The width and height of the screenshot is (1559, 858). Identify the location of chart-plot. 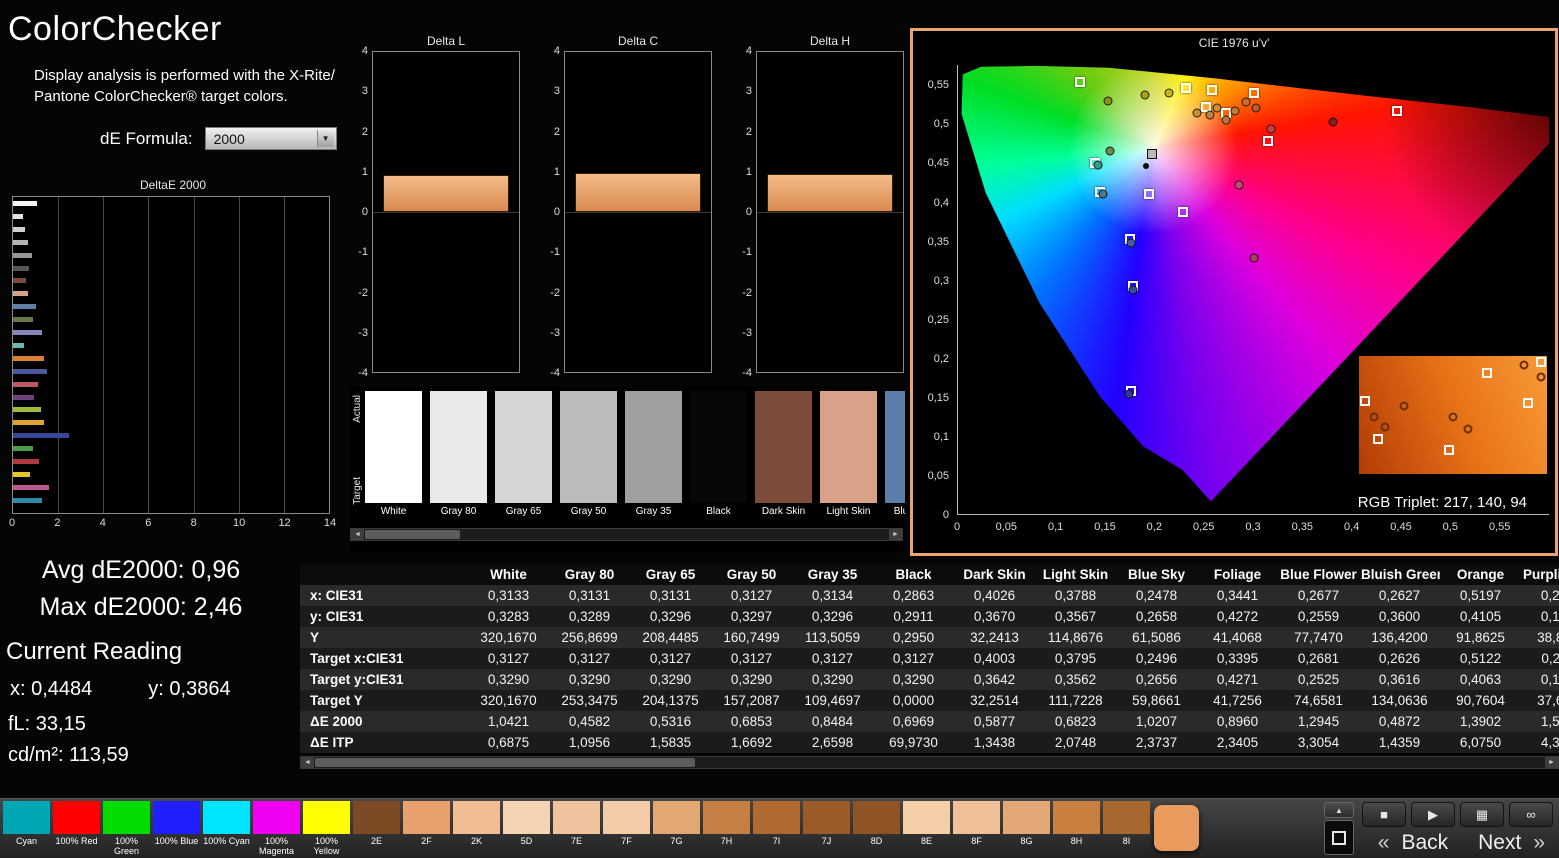
(638, 212).